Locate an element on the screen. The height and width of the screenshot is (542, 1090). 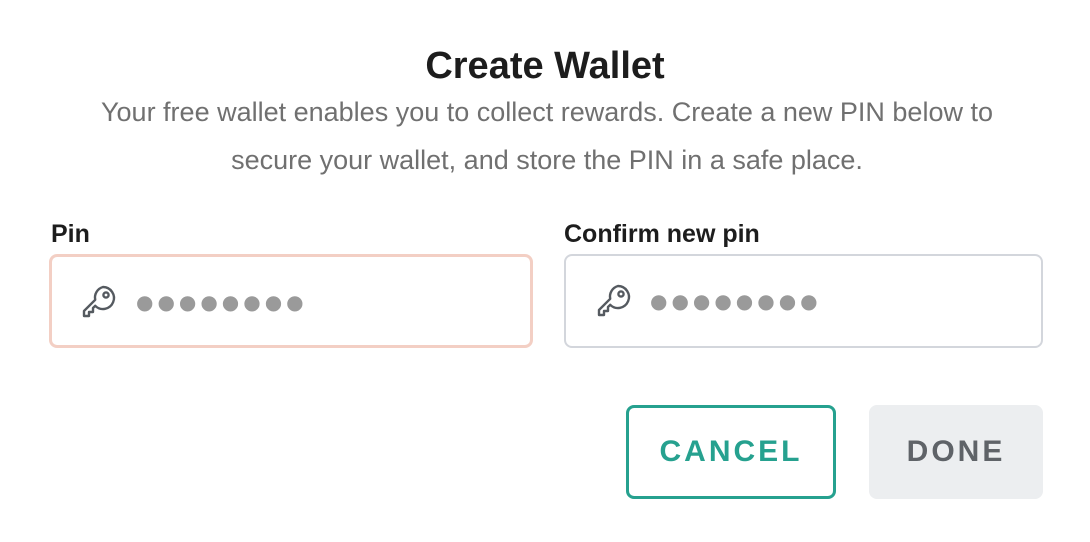
pin-field is located at coordinates (291, 301).